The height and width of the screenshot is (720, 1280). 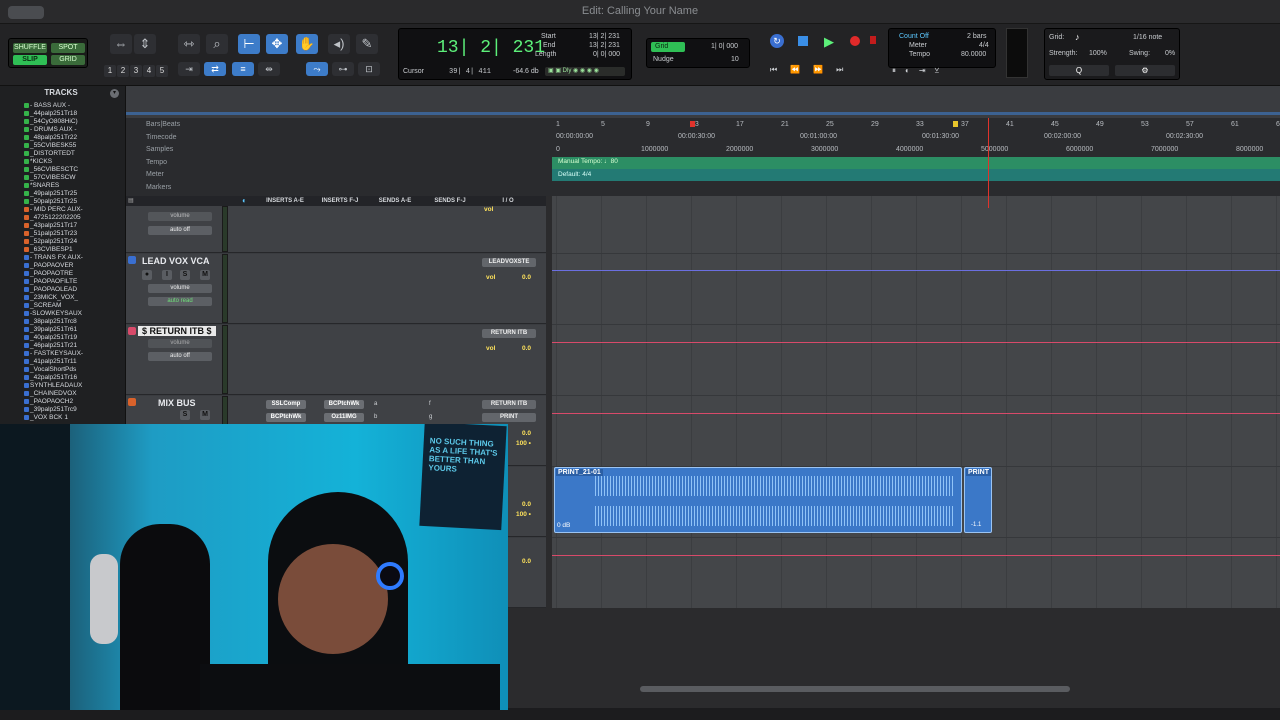 I want to click on nudge-value: 10, so click(x=735, y=59).